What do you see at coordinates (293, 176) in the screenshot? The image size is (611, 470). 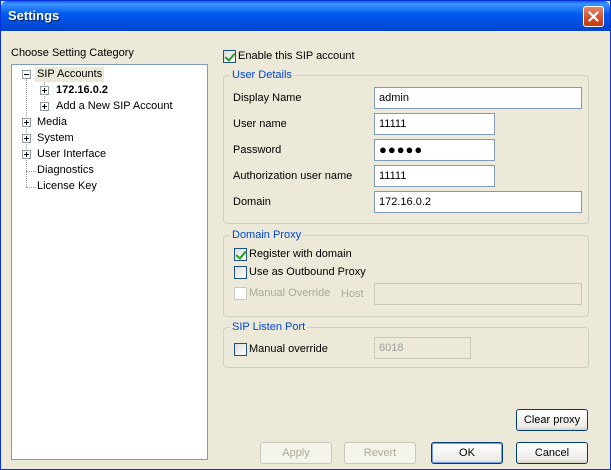 I see `auth-user-label: Authorization user name` at bounding box center [293, 176].